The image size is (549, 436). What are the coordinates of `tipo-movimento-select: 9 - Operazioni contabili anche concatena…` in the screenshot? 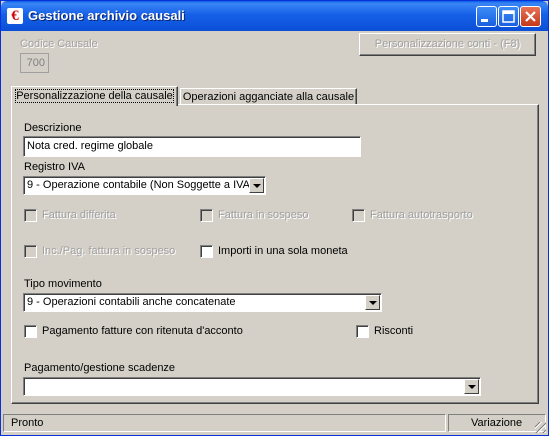 It's located at (202, 302).